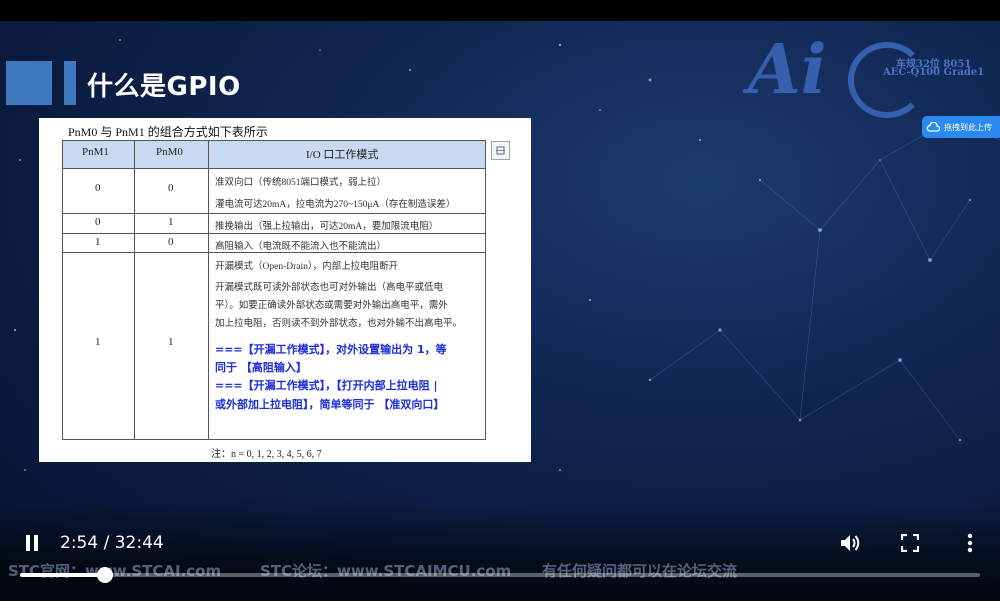  I want to click on row3-line1: 高阻输入（电流既不能流入也不能流出）, so click(301, 247).